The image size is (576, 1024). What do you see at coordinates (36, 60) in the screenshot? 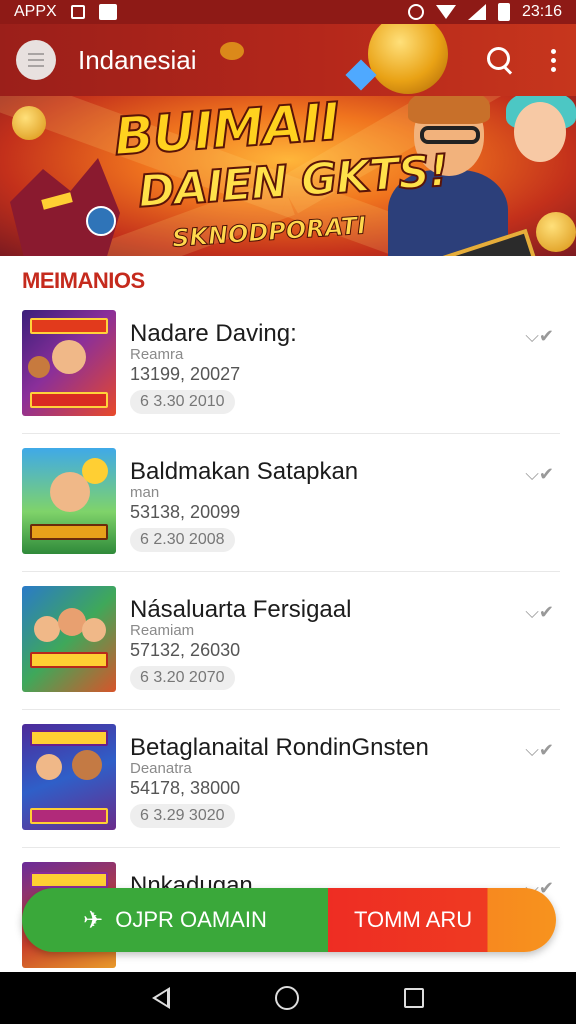
I see `menu-button` at bounding box center [36, 60].